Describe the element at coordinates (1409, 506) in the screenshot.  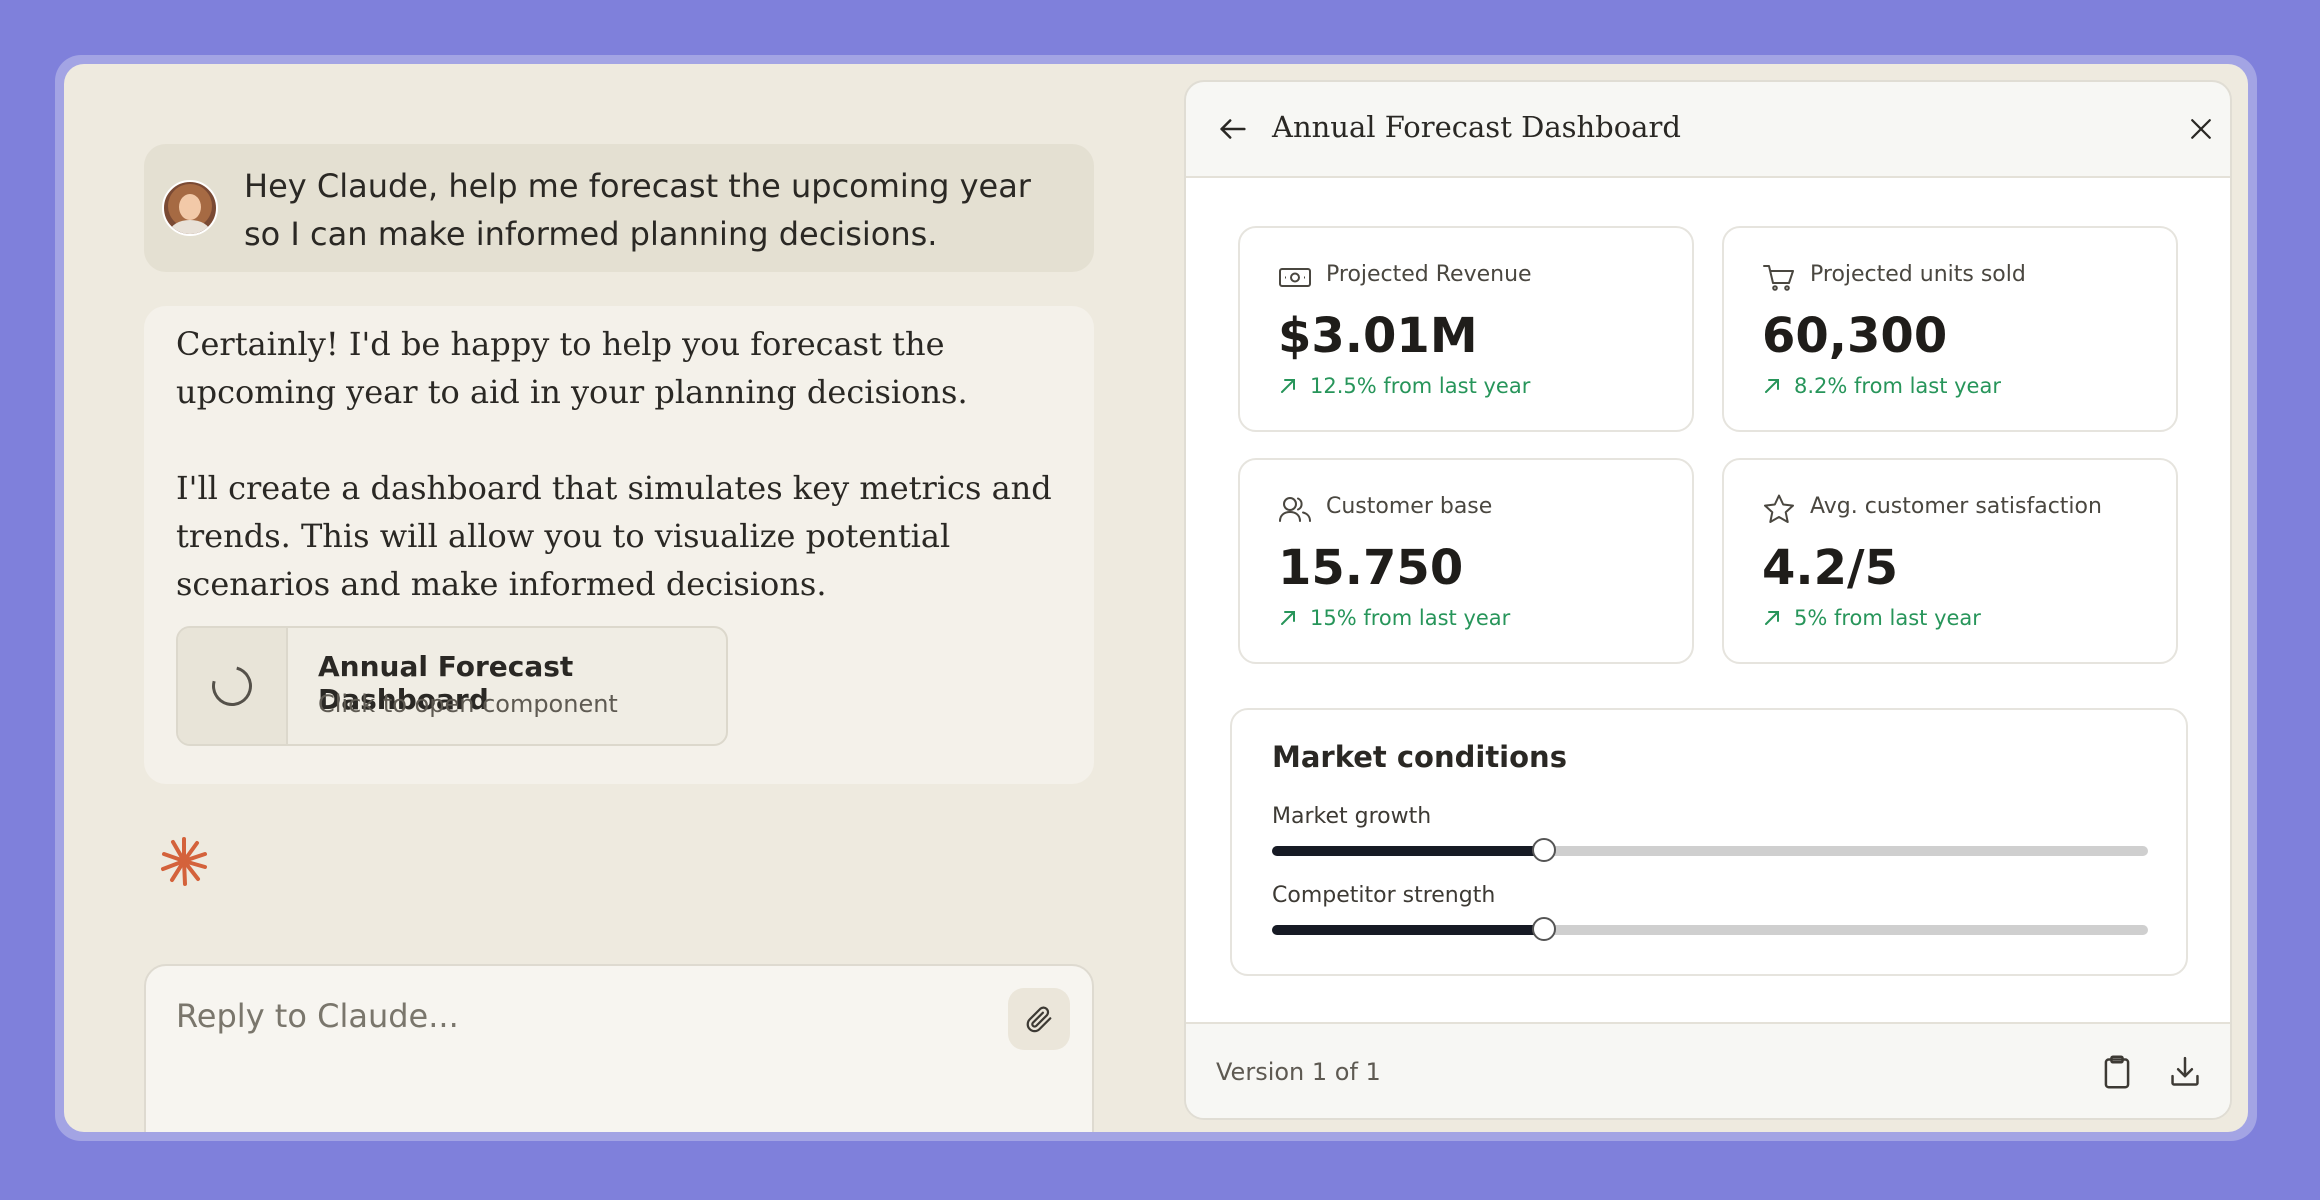
I see `metric-label: Customer base` at that location.